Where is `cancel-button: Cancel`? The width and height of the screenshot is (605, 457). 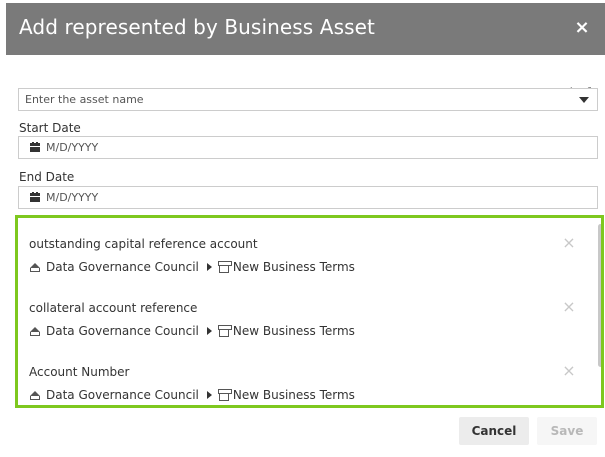
cancel-button: Cancel is located at coordinates (494, 431).